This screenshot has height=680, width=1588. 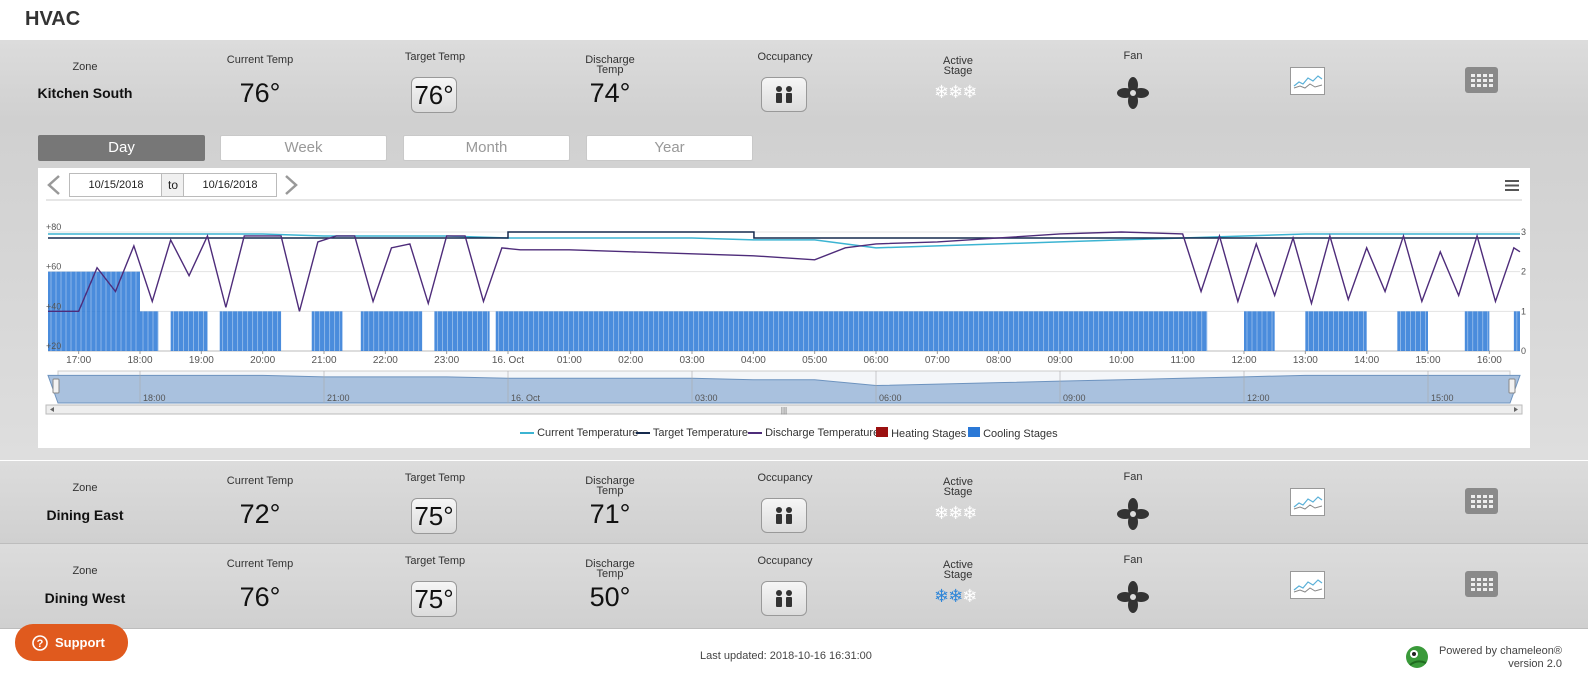 What do you see at coordinates (569, 360) in the screenshot?
I see `x-tick-label: 01:00` at bounding box center [569, 360].